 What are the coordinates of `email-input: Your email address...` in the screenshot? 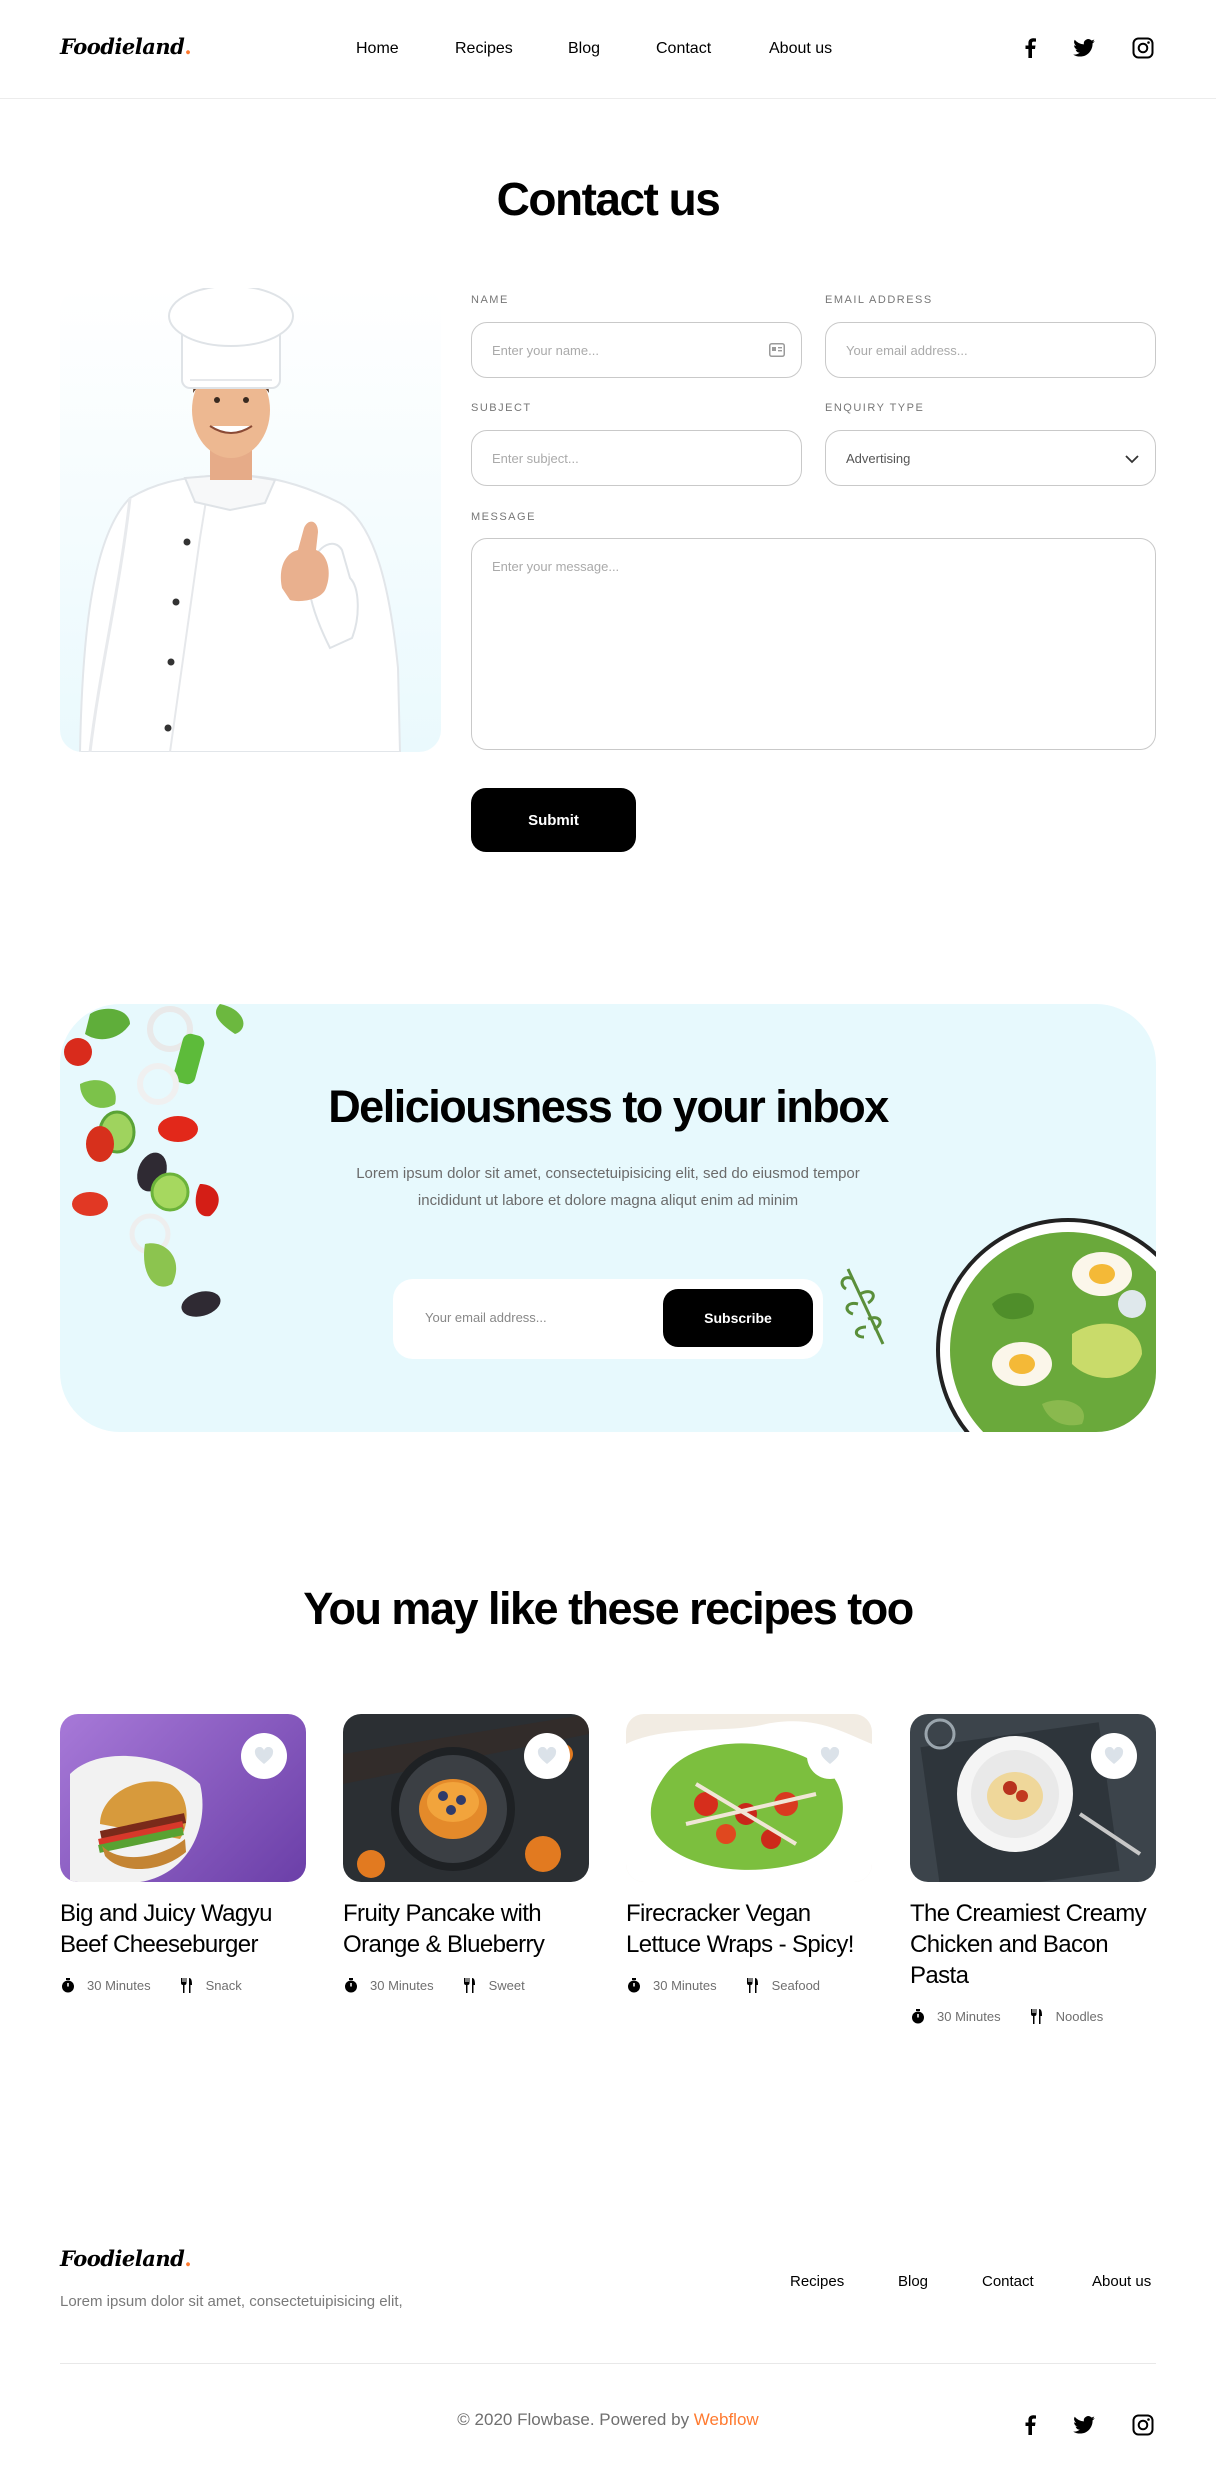 It's located at (990, 350).